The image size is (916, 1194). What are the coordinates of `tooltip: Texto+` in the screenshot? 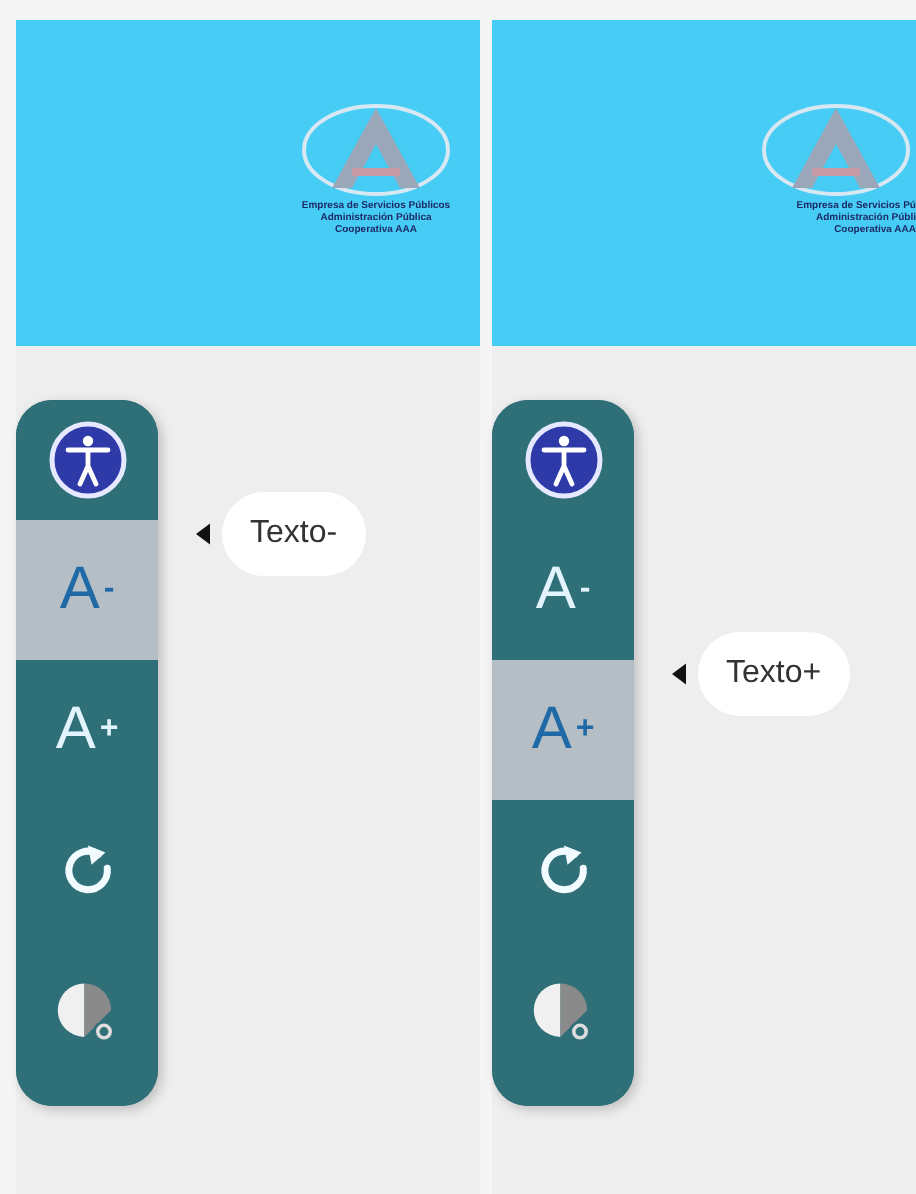 It's located at (774, 674).